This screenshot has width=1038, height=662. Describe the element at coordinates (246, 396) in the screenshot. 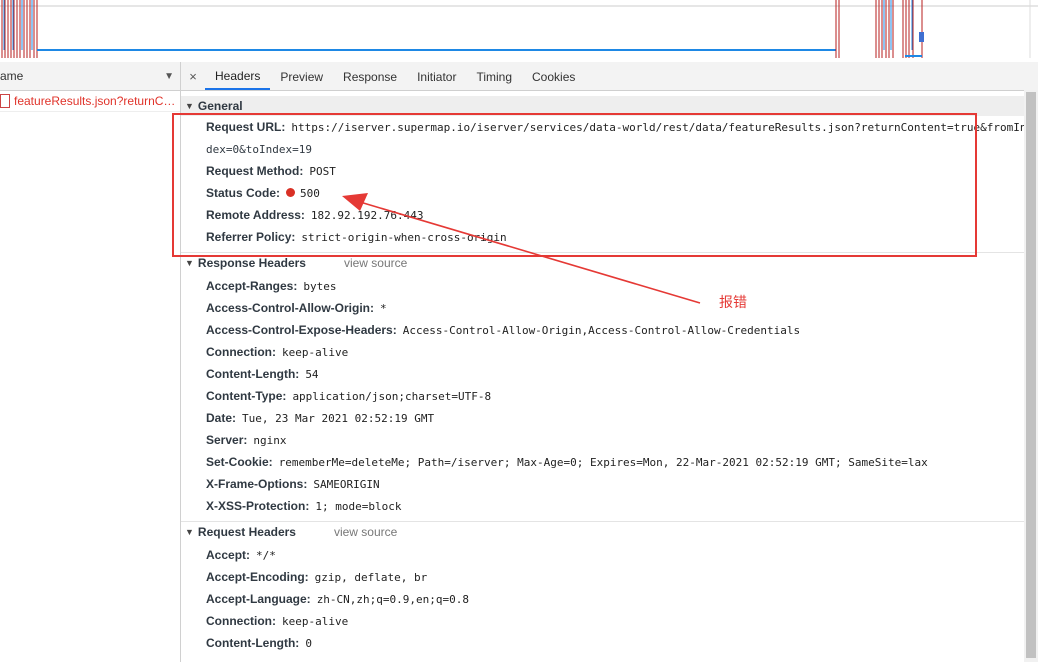

I see `header-name: Content-Type:` at that location.